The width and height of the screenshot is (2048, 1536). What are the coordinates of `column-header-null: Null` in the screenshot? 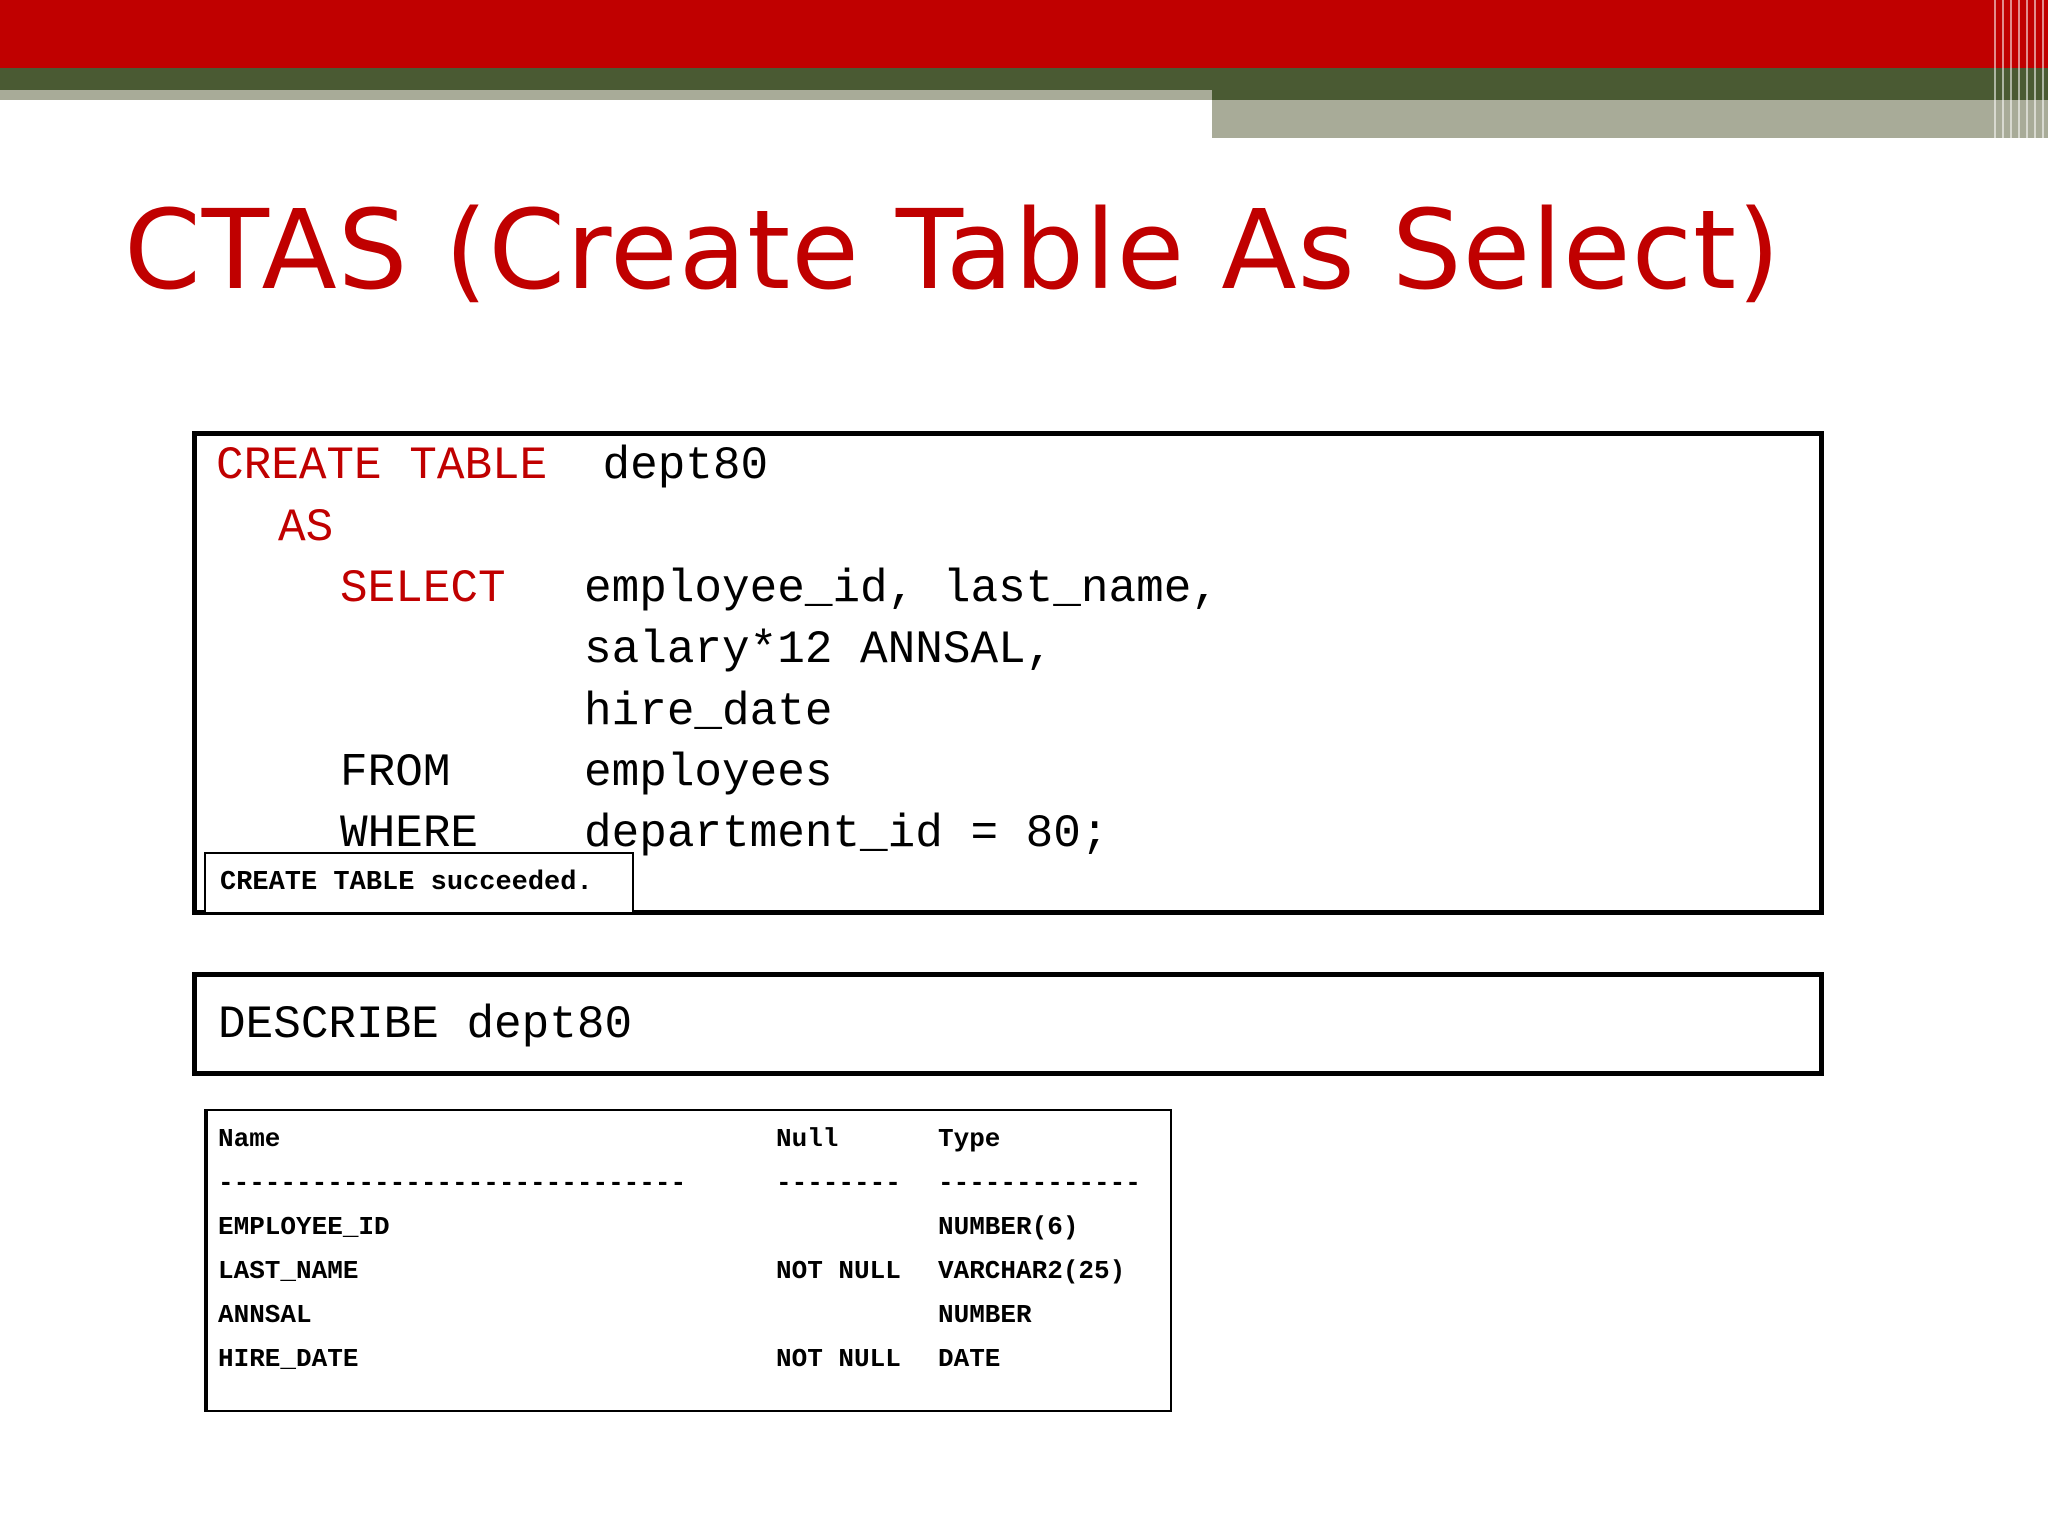 It's located at (807, 1139).